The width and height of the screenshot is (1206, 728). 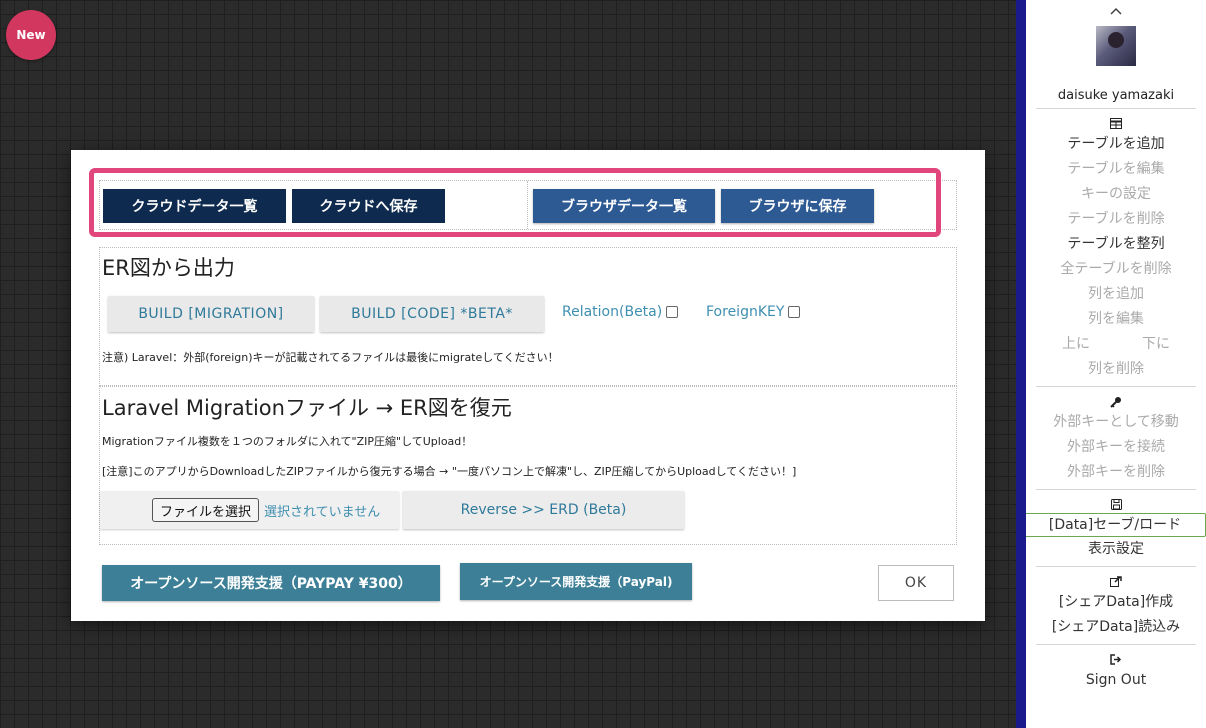 What do you see at coordinates (168, 268) in the screenshot?
I see `export-section-title: ER図から出力` at bounding box center [168, 268].